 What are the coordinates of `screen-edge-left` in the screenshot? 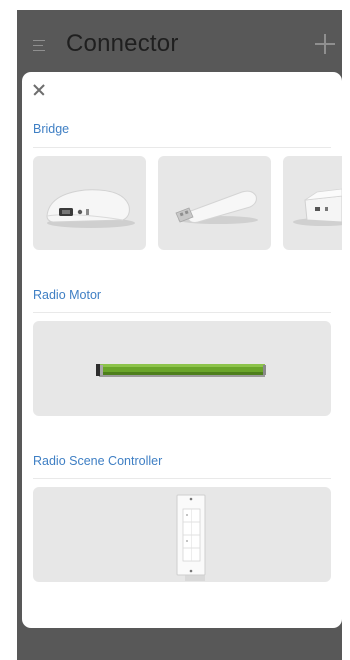 It's located at (8, 335).